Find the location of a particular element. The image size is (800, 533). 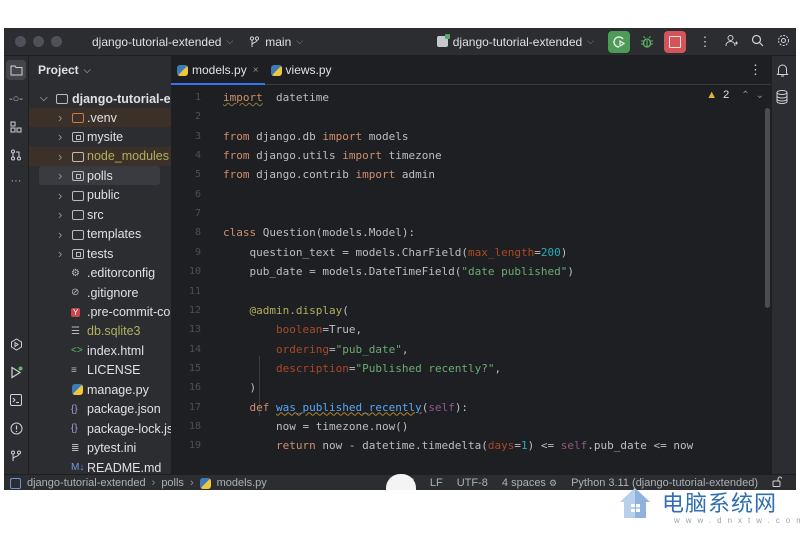

tree-item: ≣ pytest.ini is located at coordinates (100, 448).